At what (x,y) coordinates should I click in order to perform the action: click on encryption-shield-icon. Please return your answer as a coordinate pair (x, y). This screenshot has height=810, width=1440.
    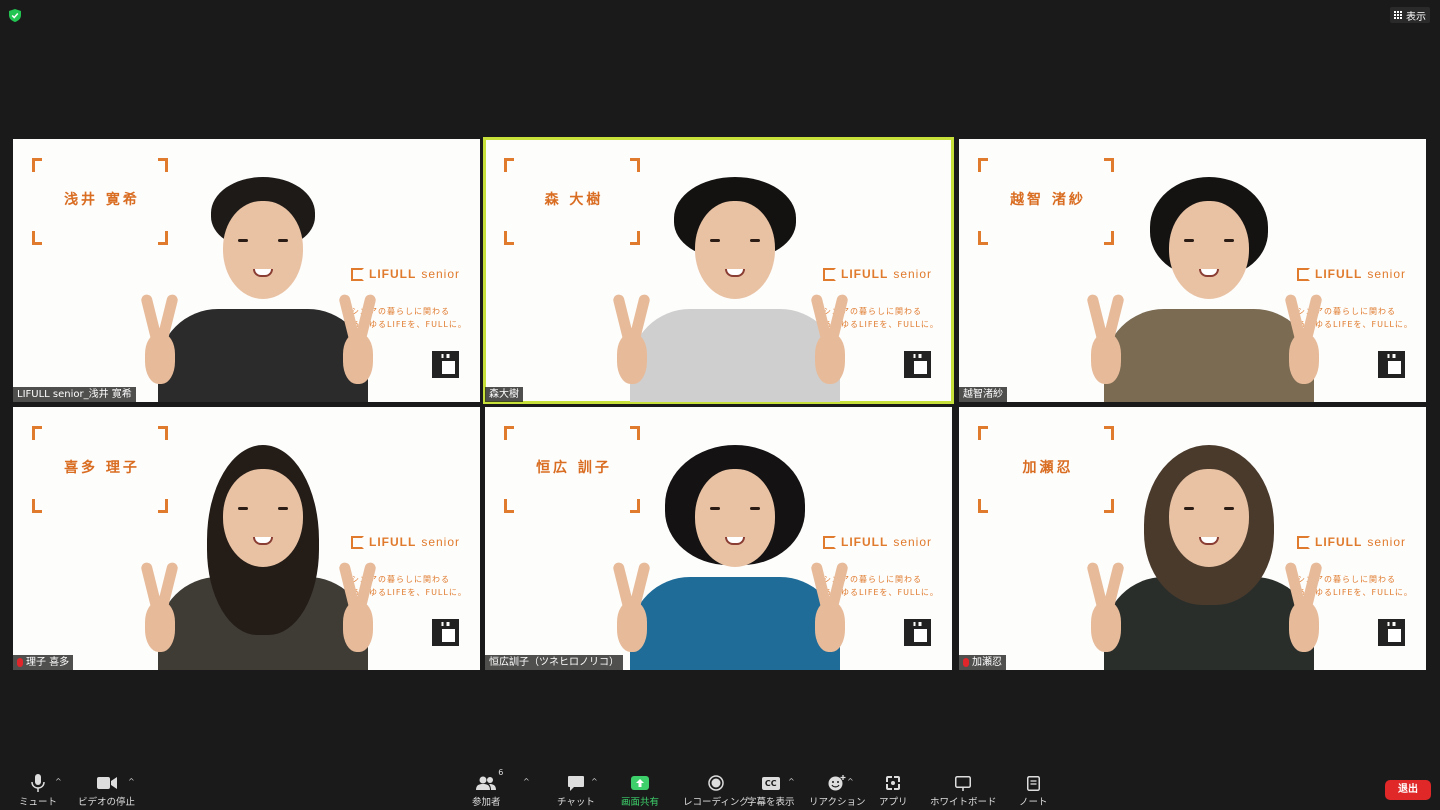
    Looking at the image, I should click on (15, 15).